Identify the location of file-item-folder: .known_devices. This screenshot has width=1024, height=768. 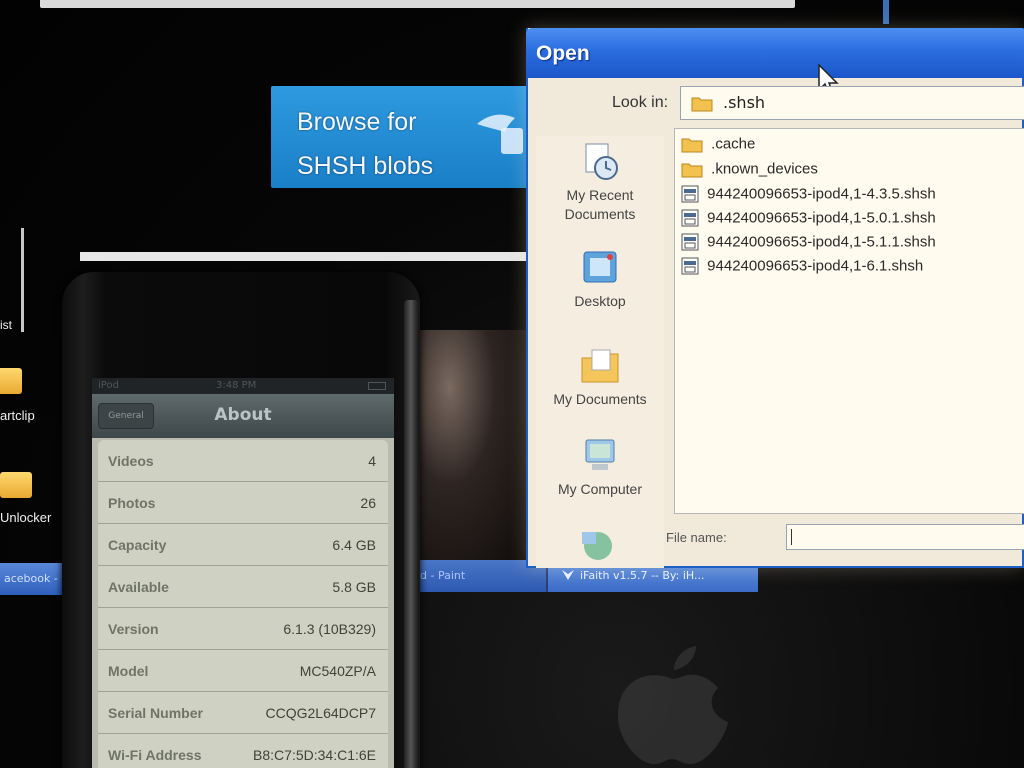
(749, 172).